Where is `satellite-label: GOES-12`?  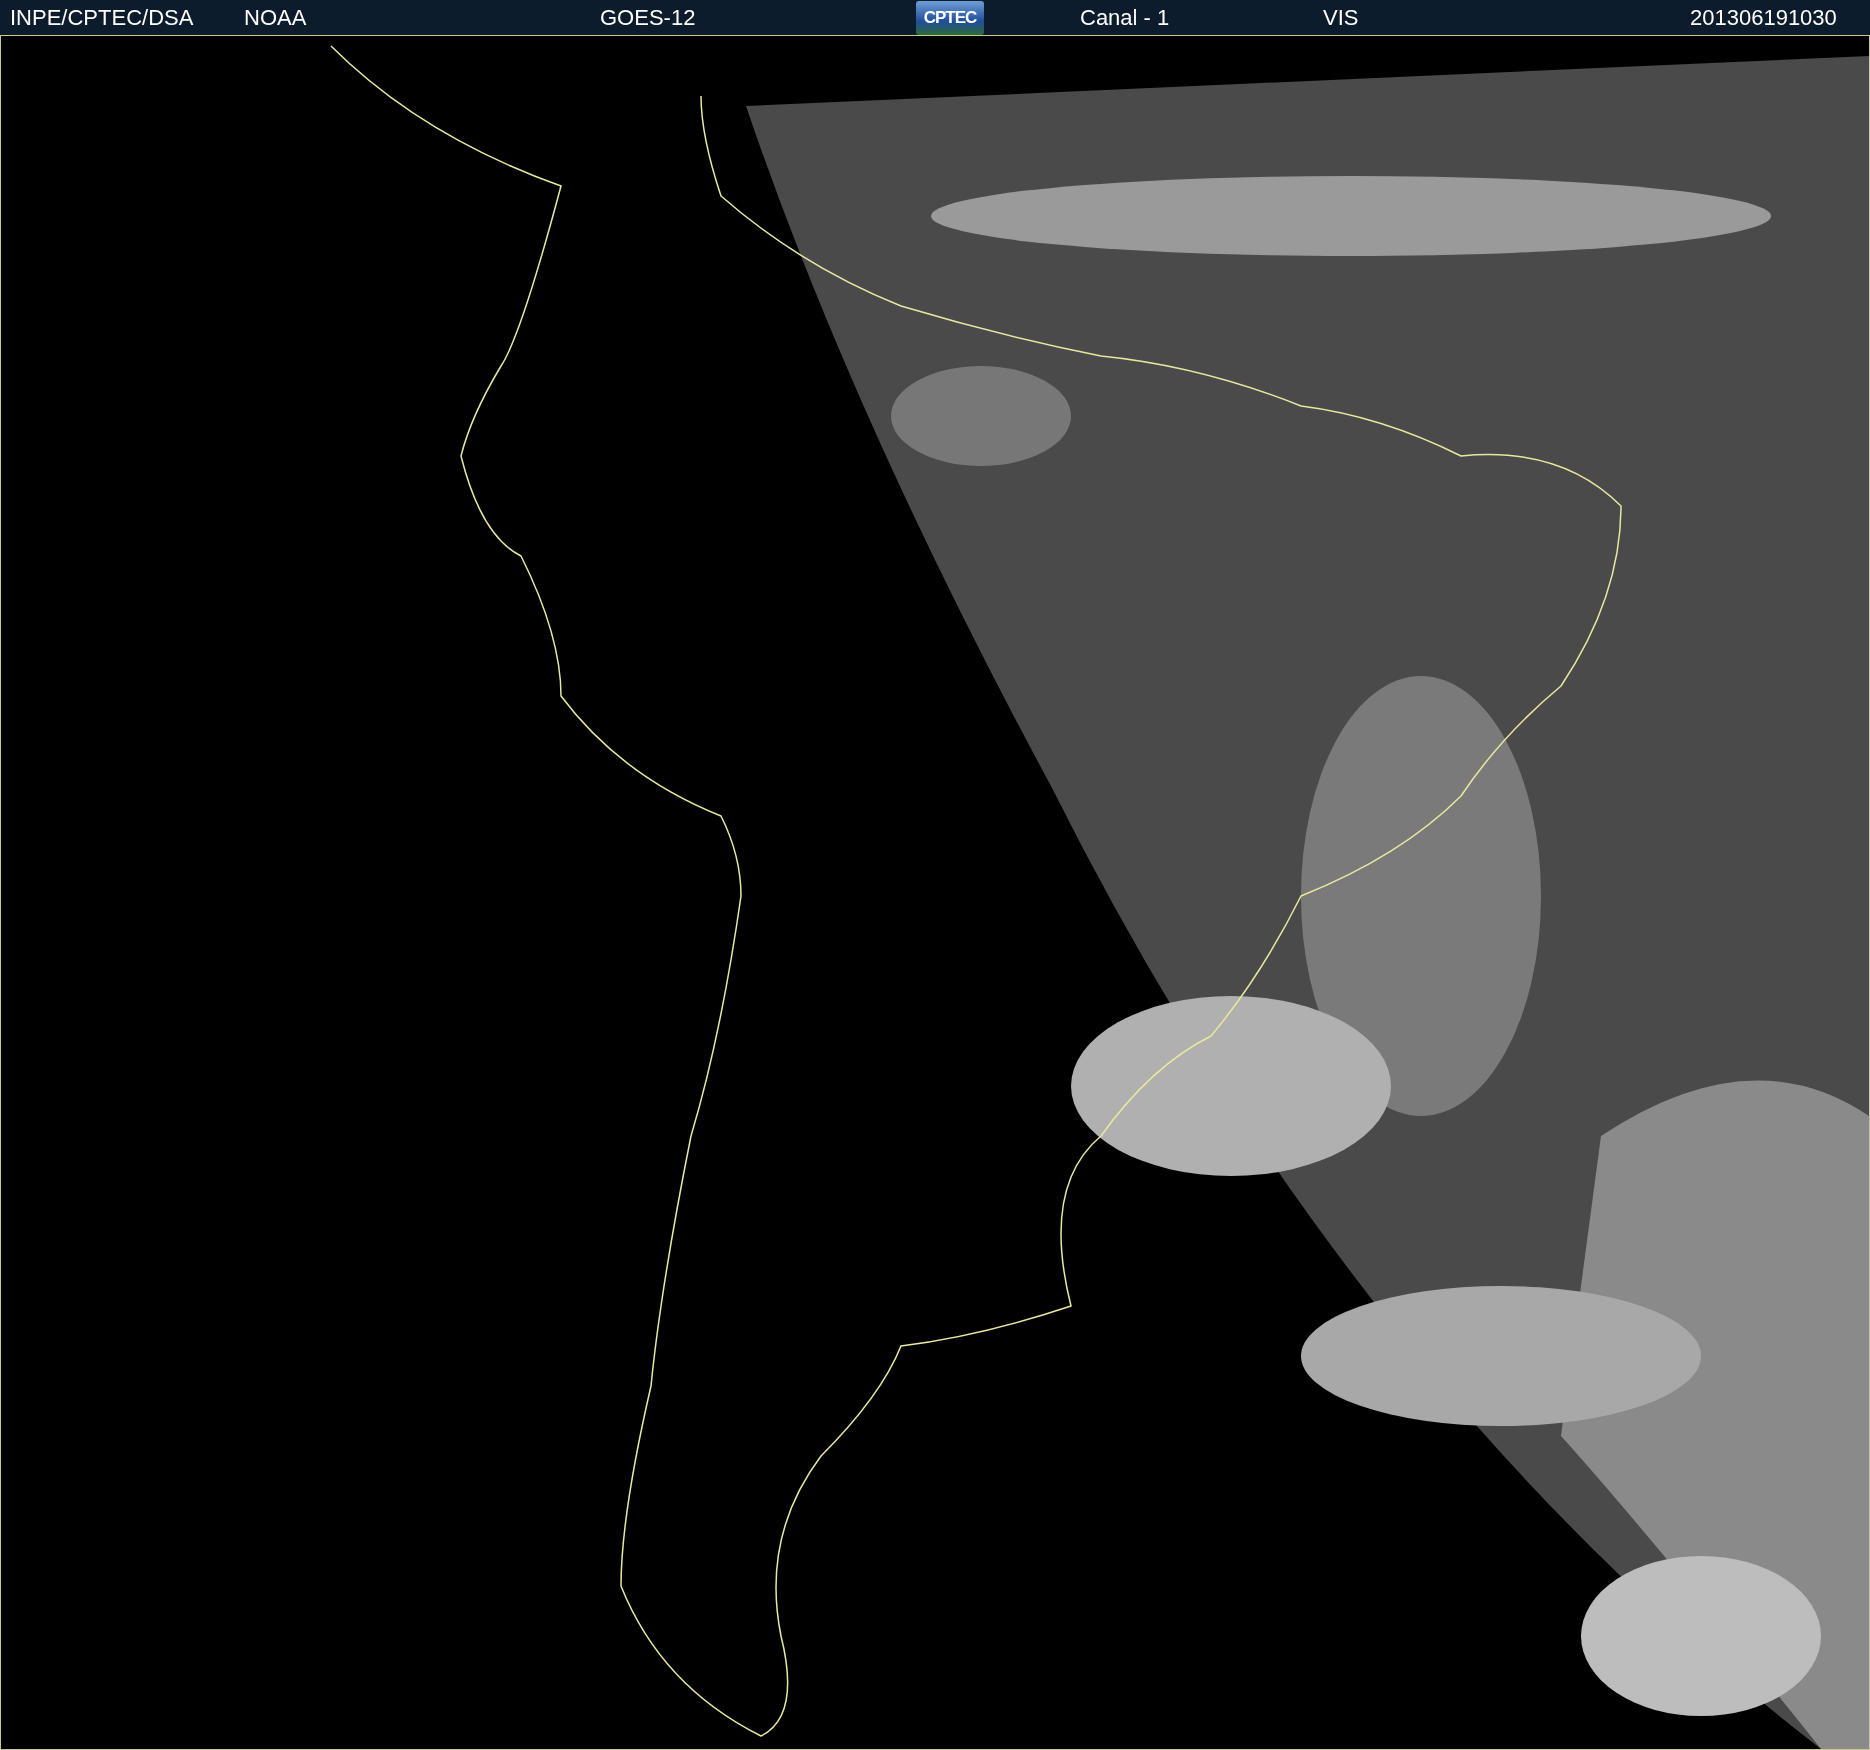 satellite-label: GOES-12 is located at coordinates (648, 17).